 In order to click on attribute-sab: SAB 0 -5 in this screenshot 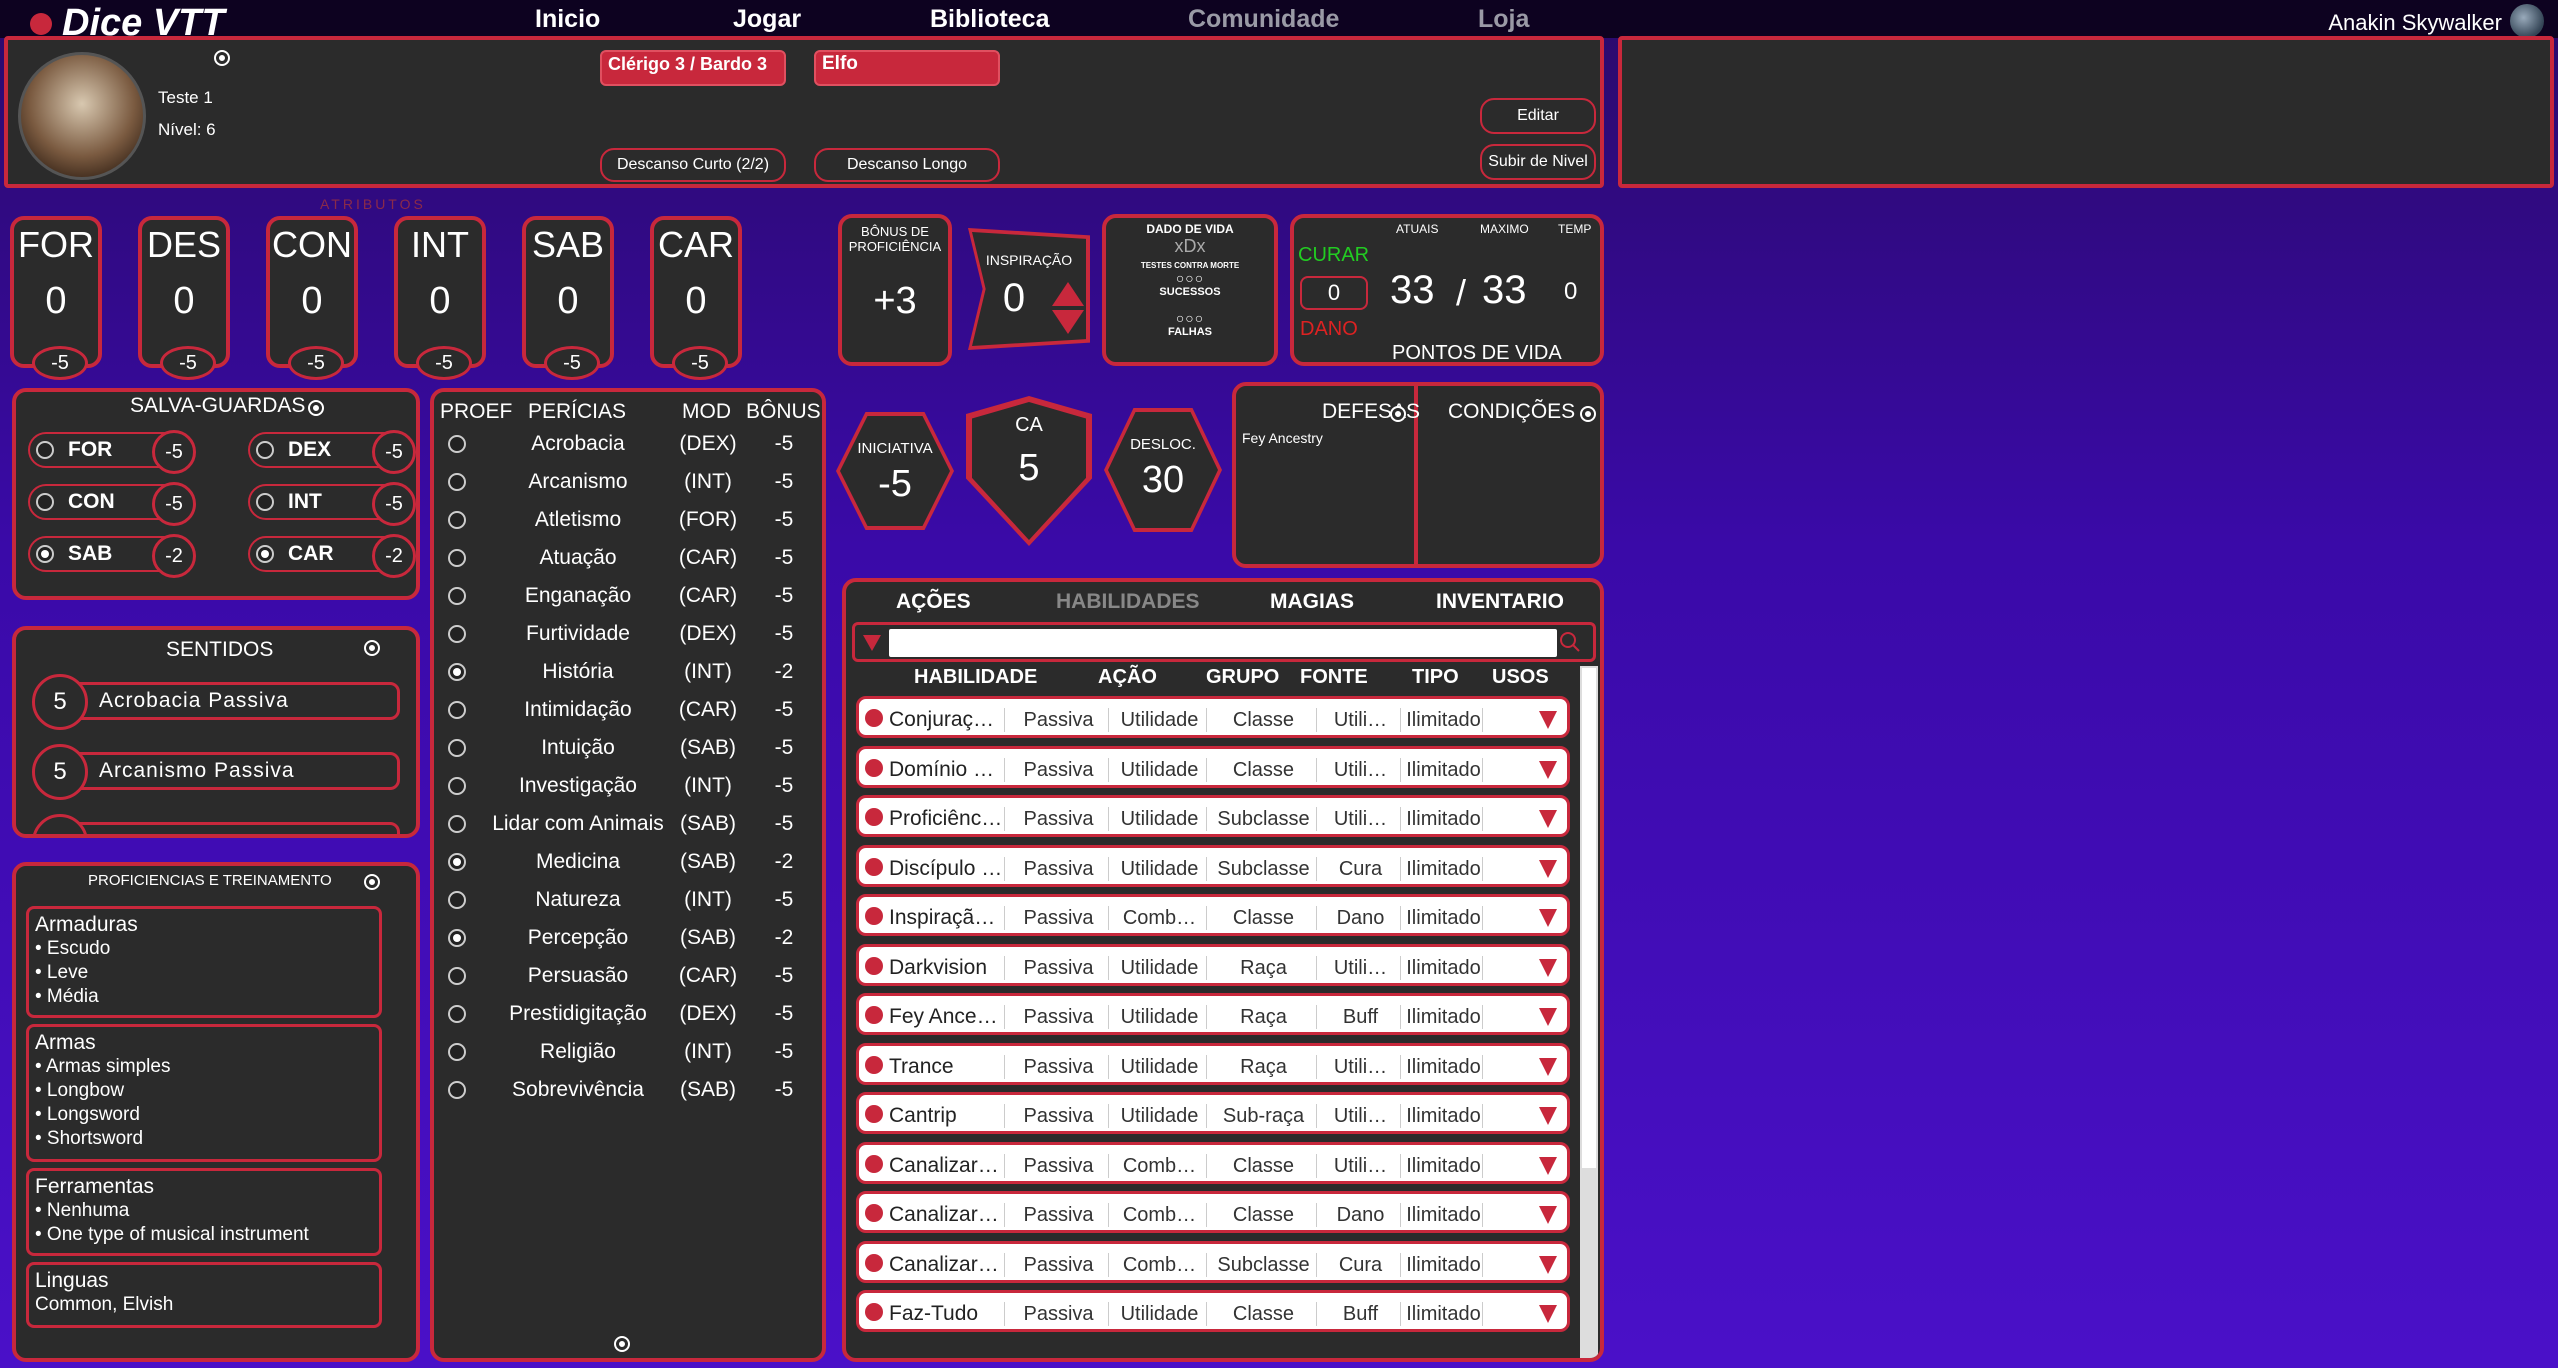, I will do `click(568, 298)`.